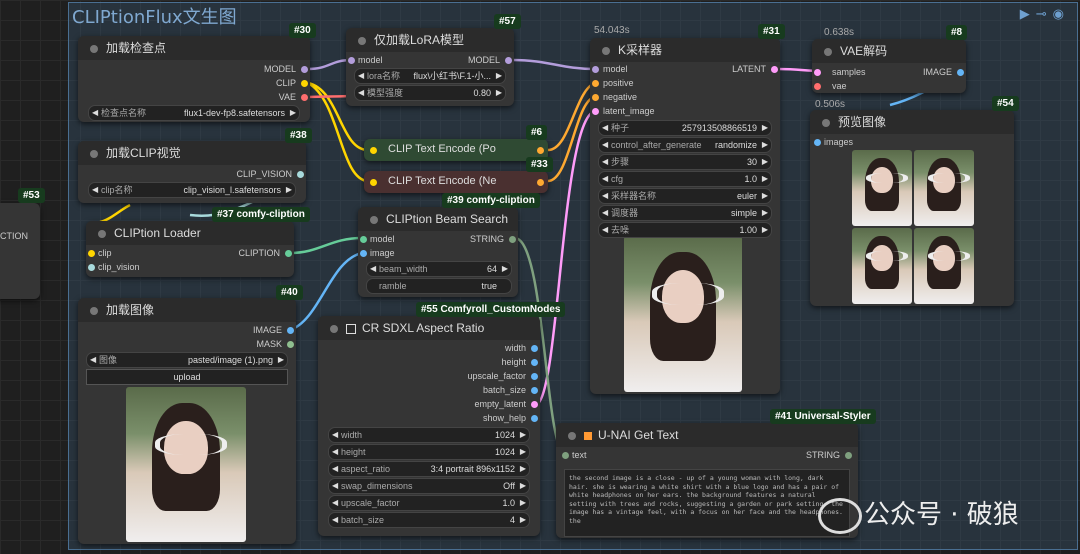 This screenshot has height=554, width=1080. What do you see at coordinates (534, 348) in the screenshot?
I see `out-width-pin` at bounding box center [534, 348].